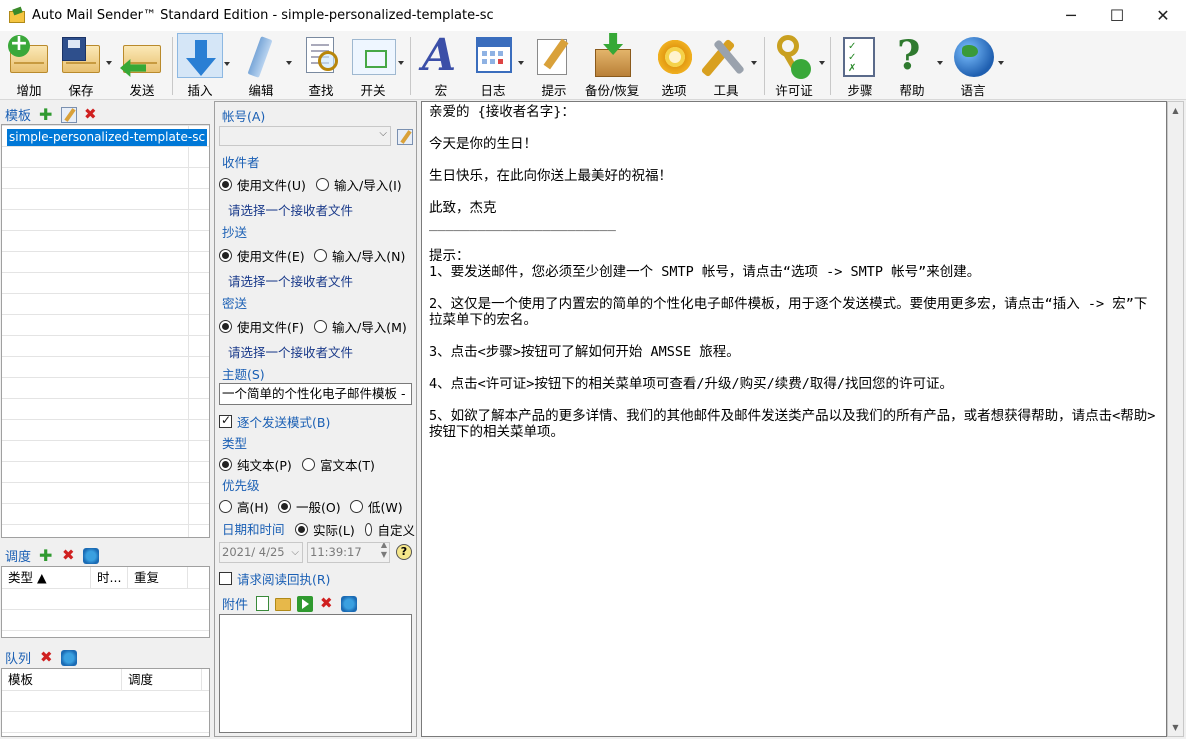 This screenshot has width=1186, height=739. I want to click on log-button: 日志, so click(493, 66).